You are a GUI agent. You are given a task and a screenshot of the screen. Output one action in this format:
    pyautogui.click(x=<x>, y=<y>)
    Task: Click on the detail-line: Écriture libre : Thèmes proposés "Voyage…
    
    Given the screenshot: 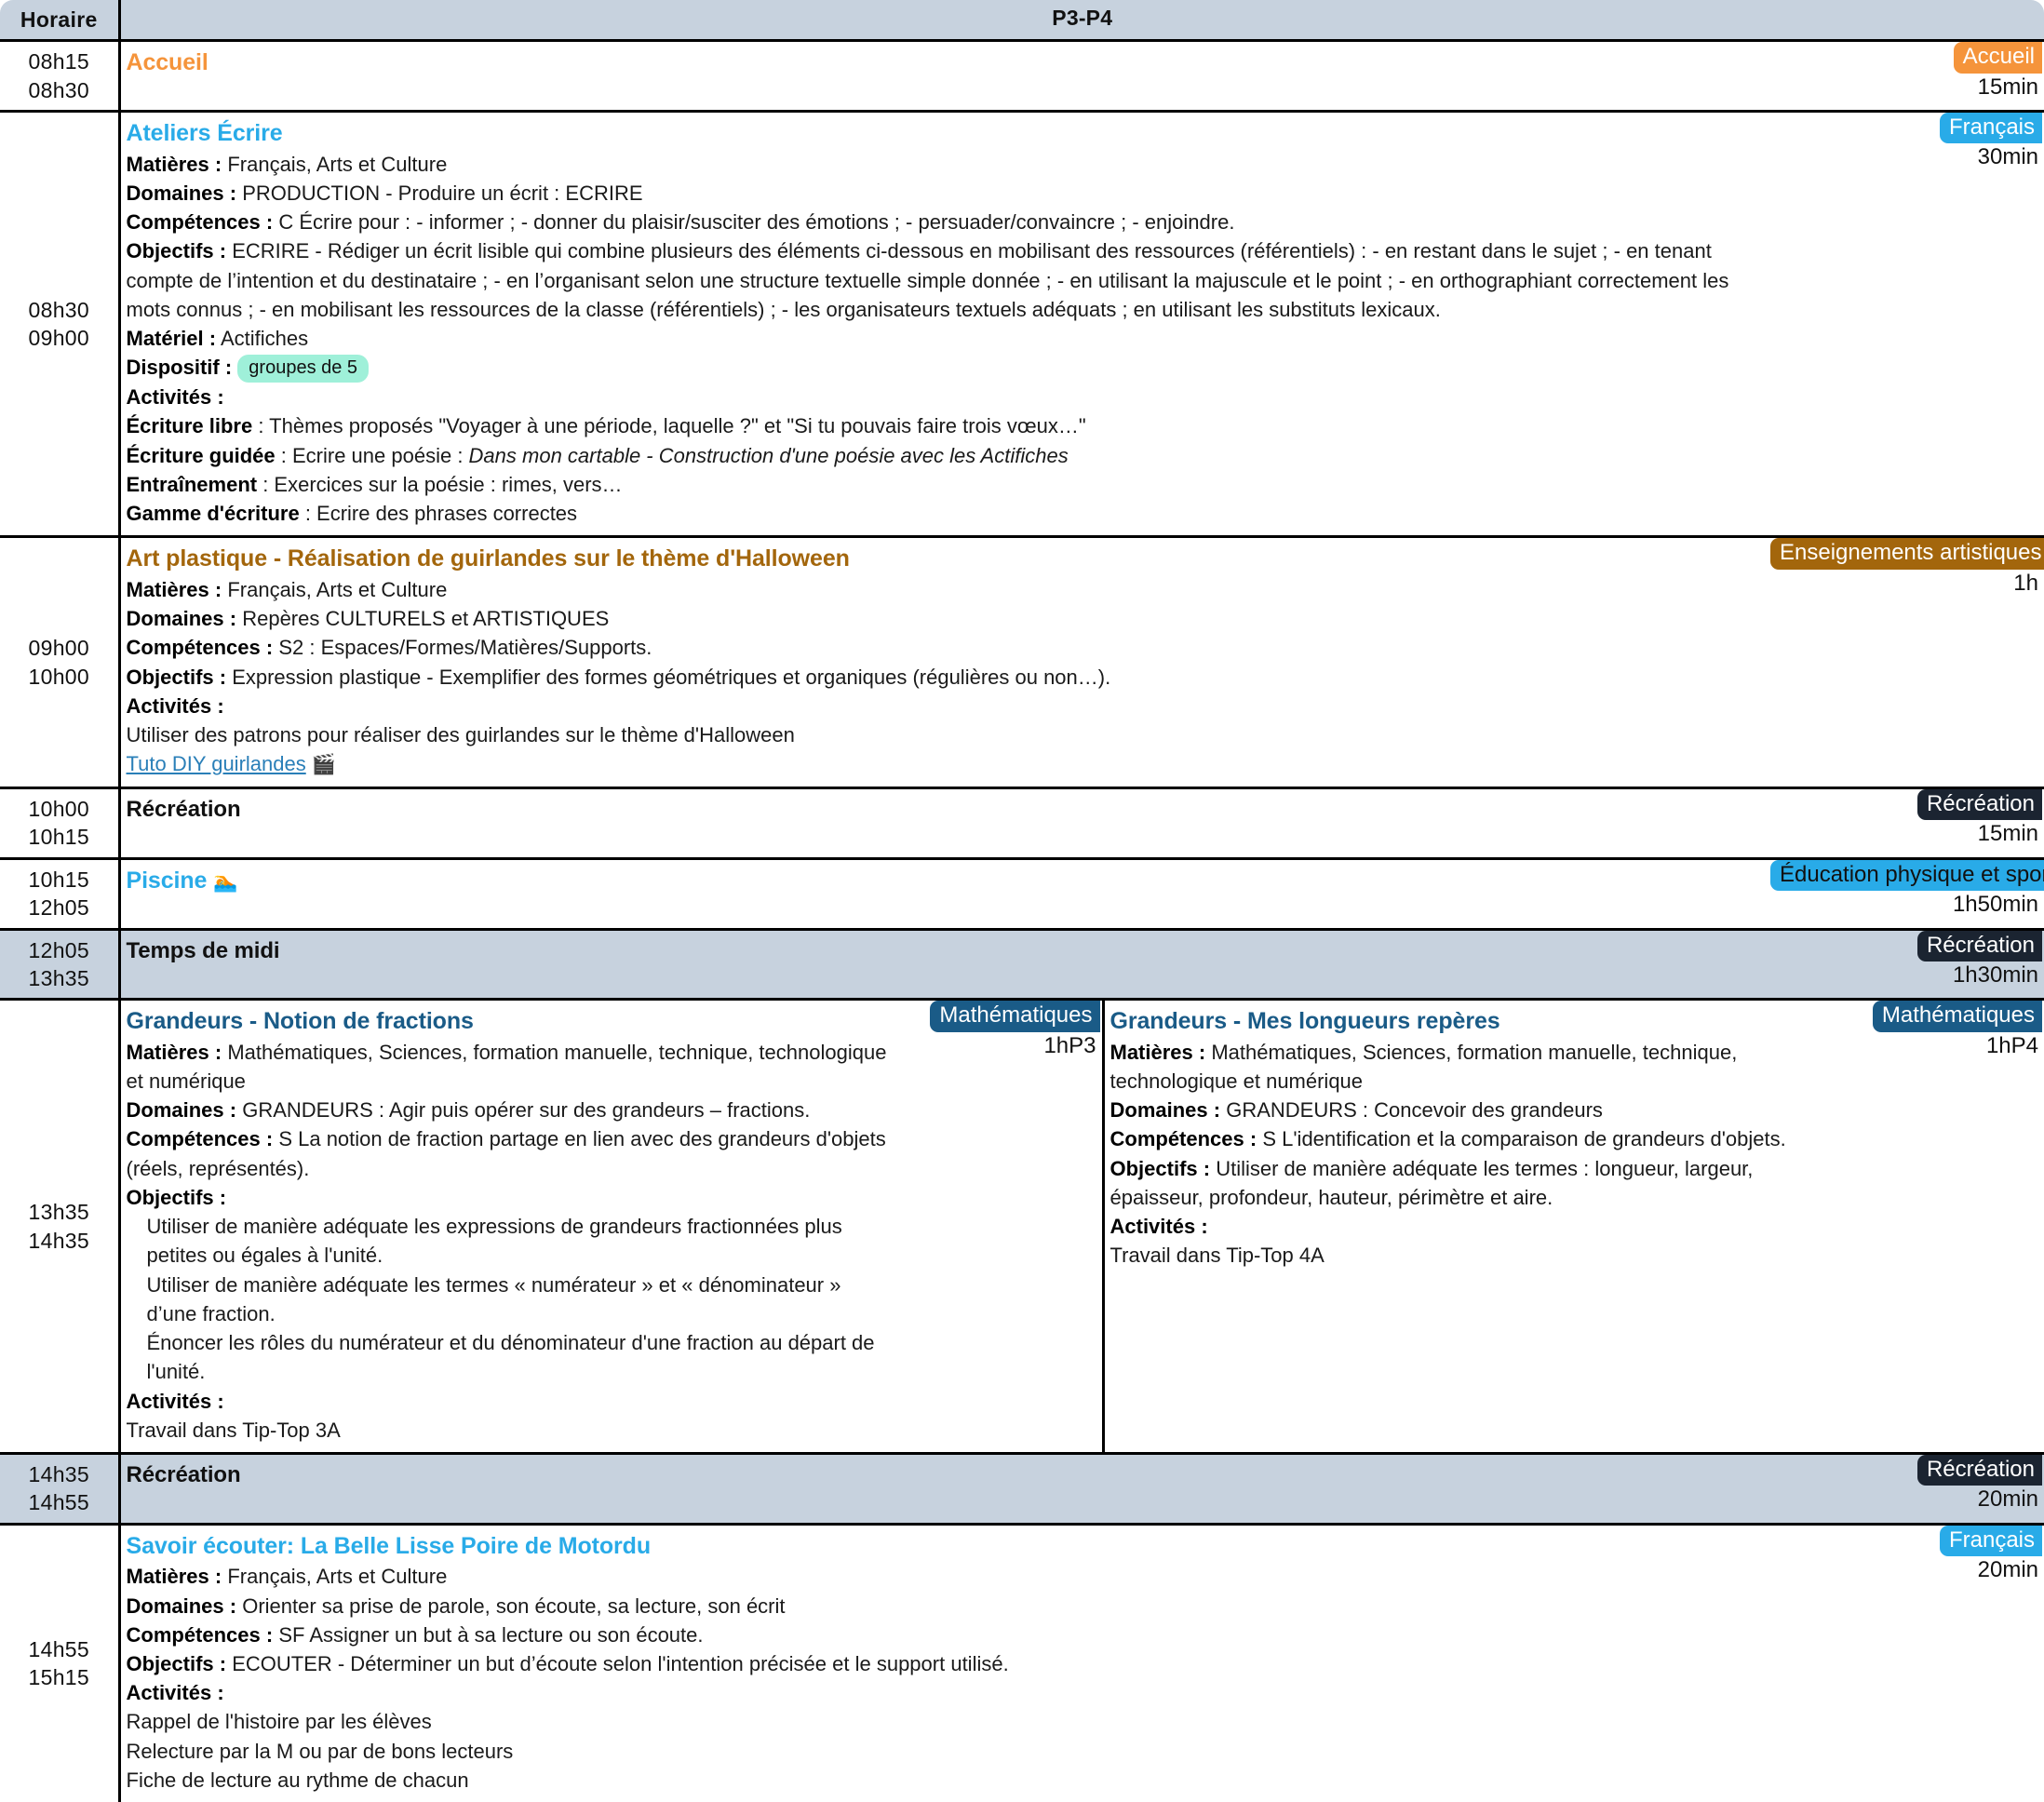 What is the action you would take?
    pyautogui.click(x=941, y=425)
    